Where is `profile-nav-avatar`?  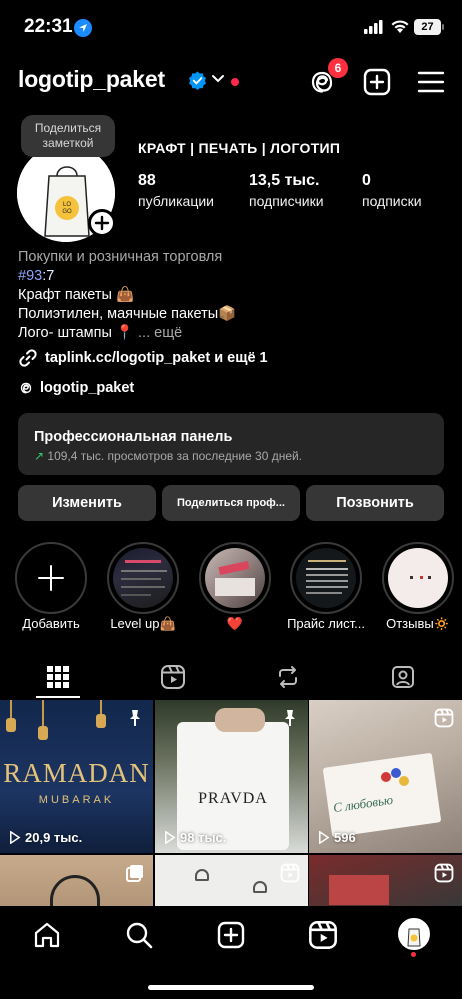
profile-nav-avatar is located at coordinates (414, 934).